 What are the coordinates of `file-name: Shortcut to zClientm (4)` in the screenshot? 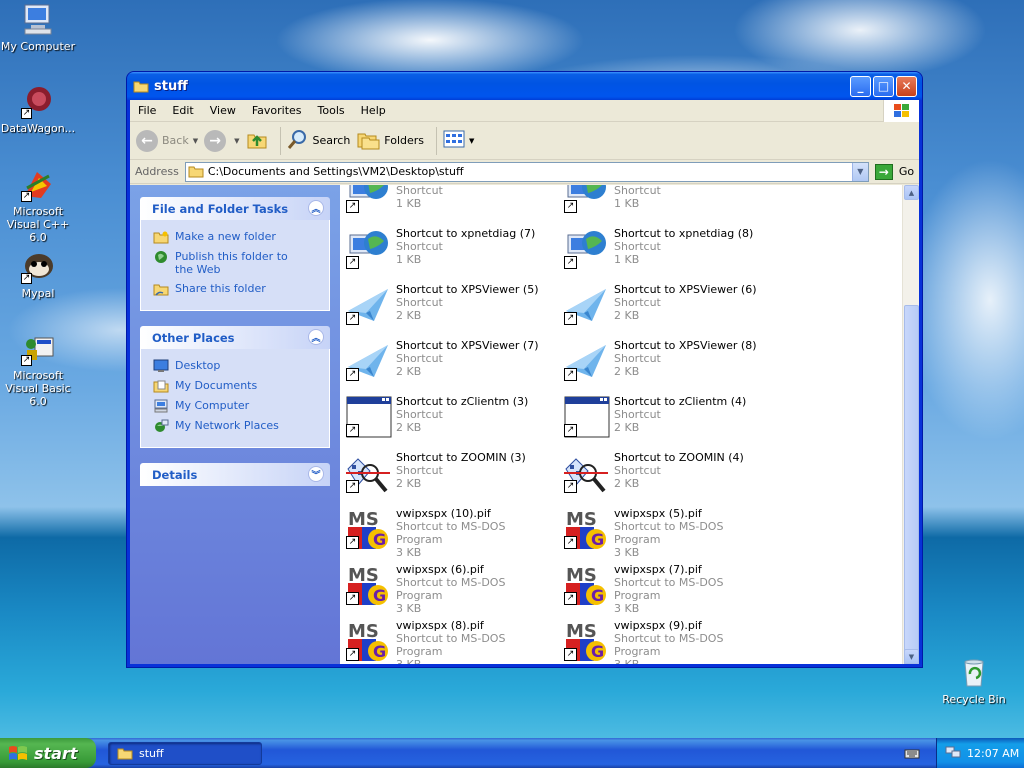 It's located at (680, 401).